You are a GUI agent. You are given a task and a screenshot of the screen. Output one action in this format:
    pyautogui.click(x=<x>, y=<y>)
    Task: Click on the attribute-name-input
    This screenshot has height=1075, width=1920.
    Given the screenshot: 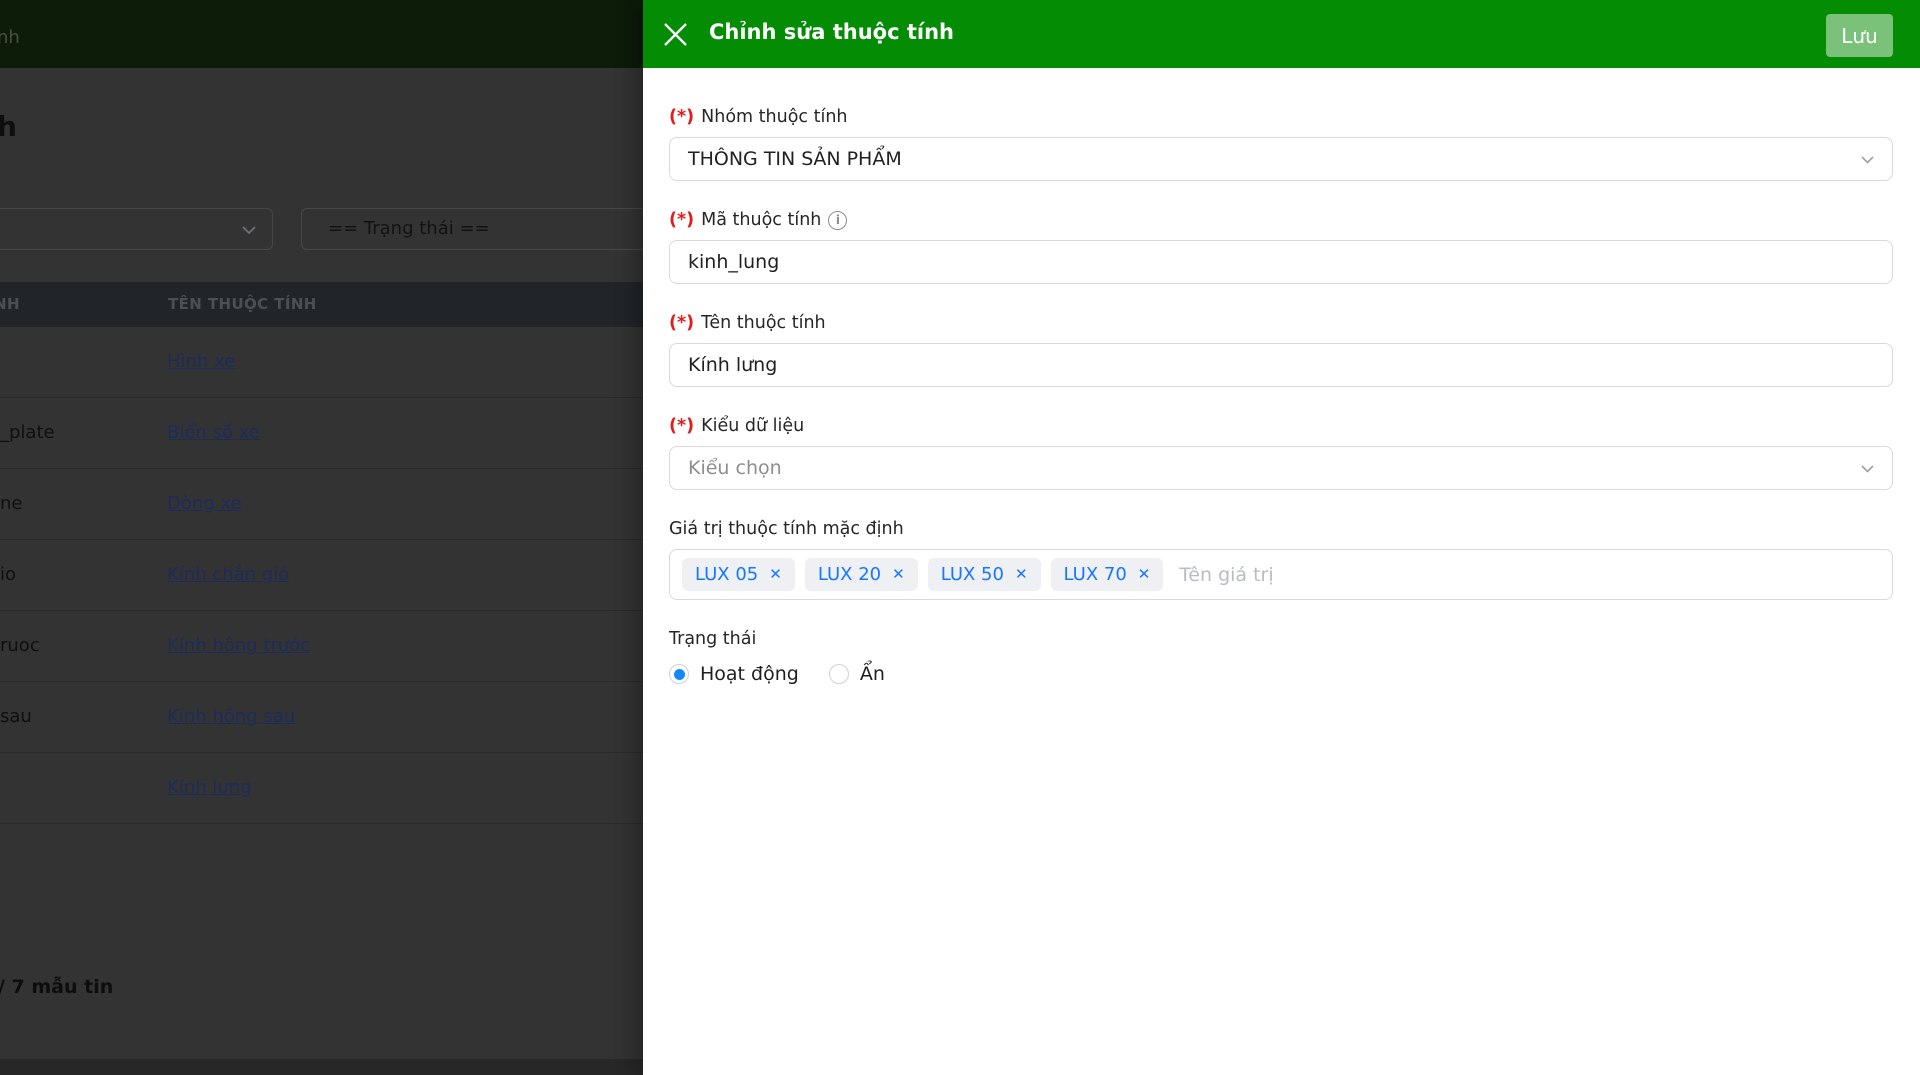 What is the action you would take?
    pyautogui.click(x=1281, y=365)
    